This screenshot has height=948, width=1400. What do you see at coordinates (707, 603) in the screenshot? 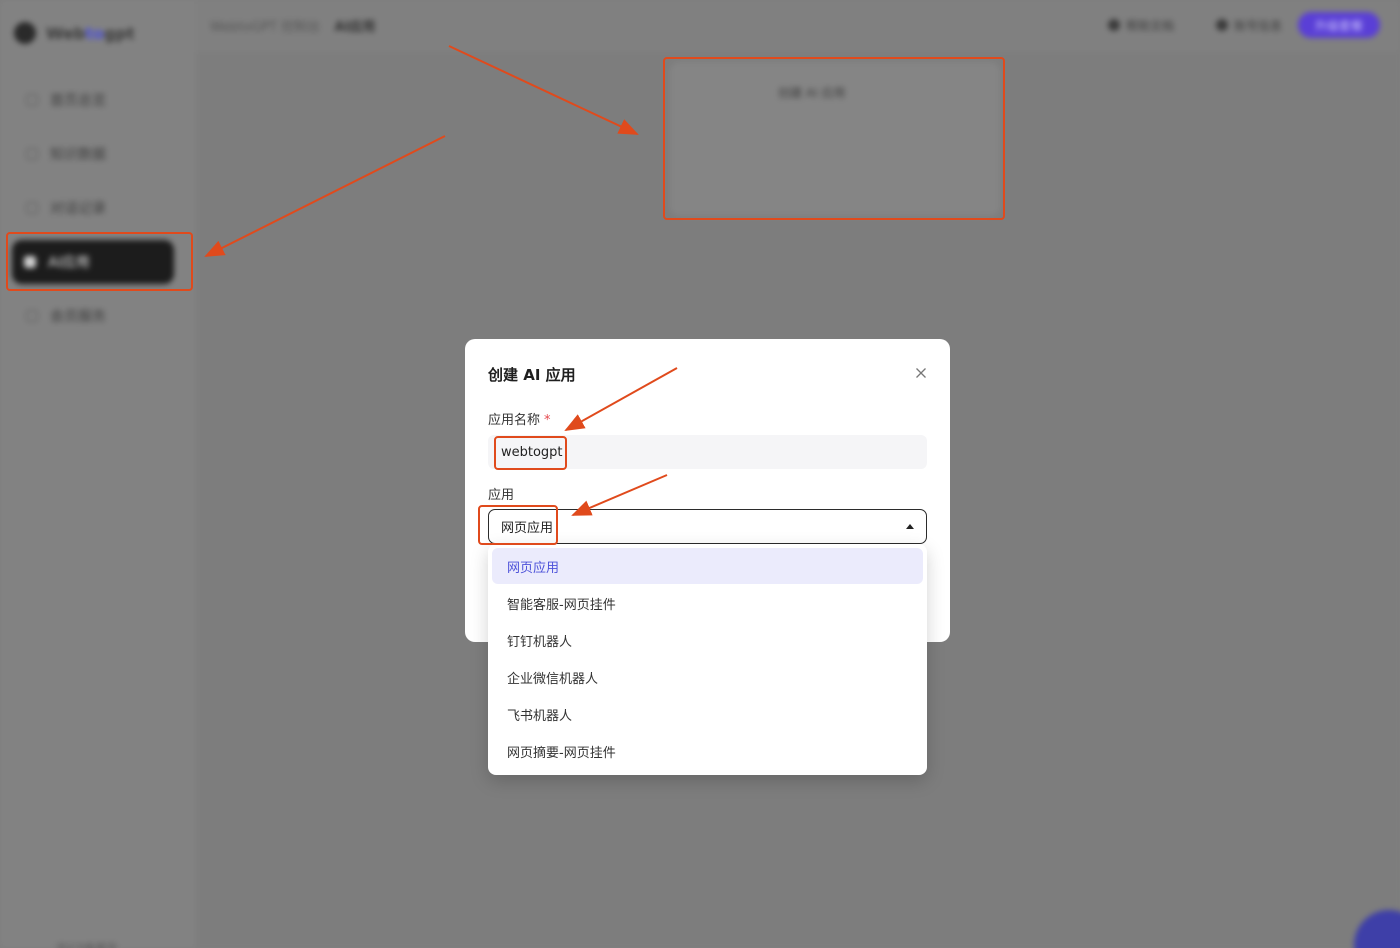
I see `dropdown-option-support-widget: 智能客服-网页挂件` at bounding box center [707, 603].